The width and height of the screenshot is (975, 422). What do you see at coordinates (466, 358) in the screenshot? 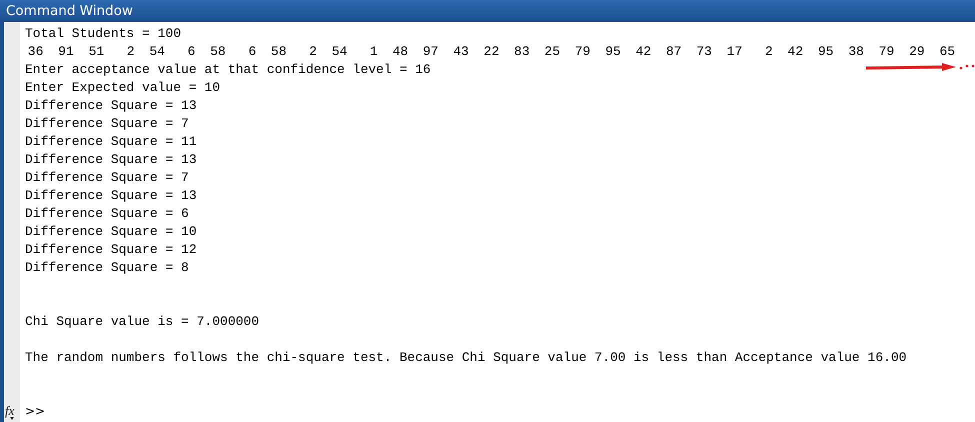
I see `output-line: The random numbers follows the chi-square test. Because Chi Square value 7.00 is less than Acceptance value 16.00` at bounding box center [466, 358].